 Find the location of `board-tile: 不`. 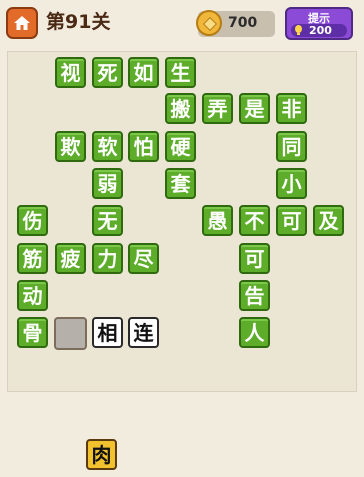

board-tile: 不 is located at coordinates (254, 220).